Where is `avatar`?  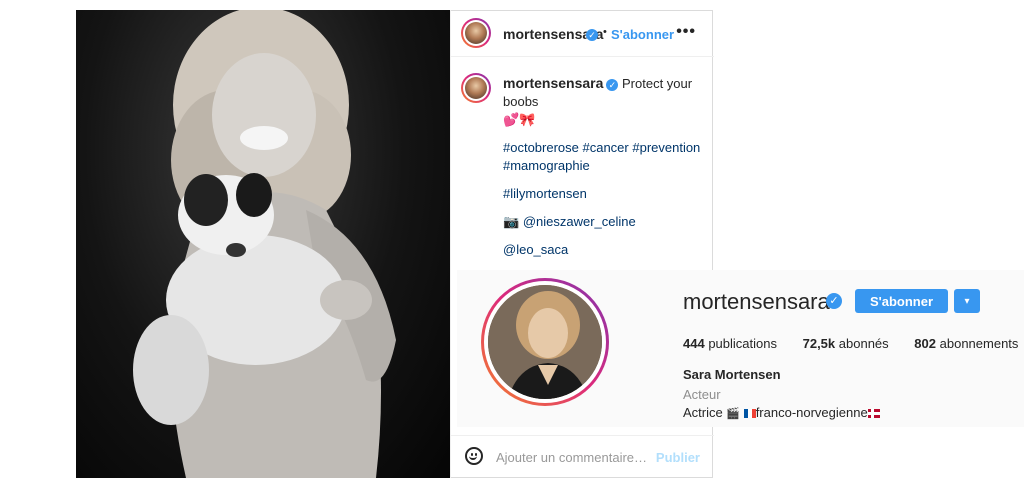 avatar is located at coordinates (476, 33).